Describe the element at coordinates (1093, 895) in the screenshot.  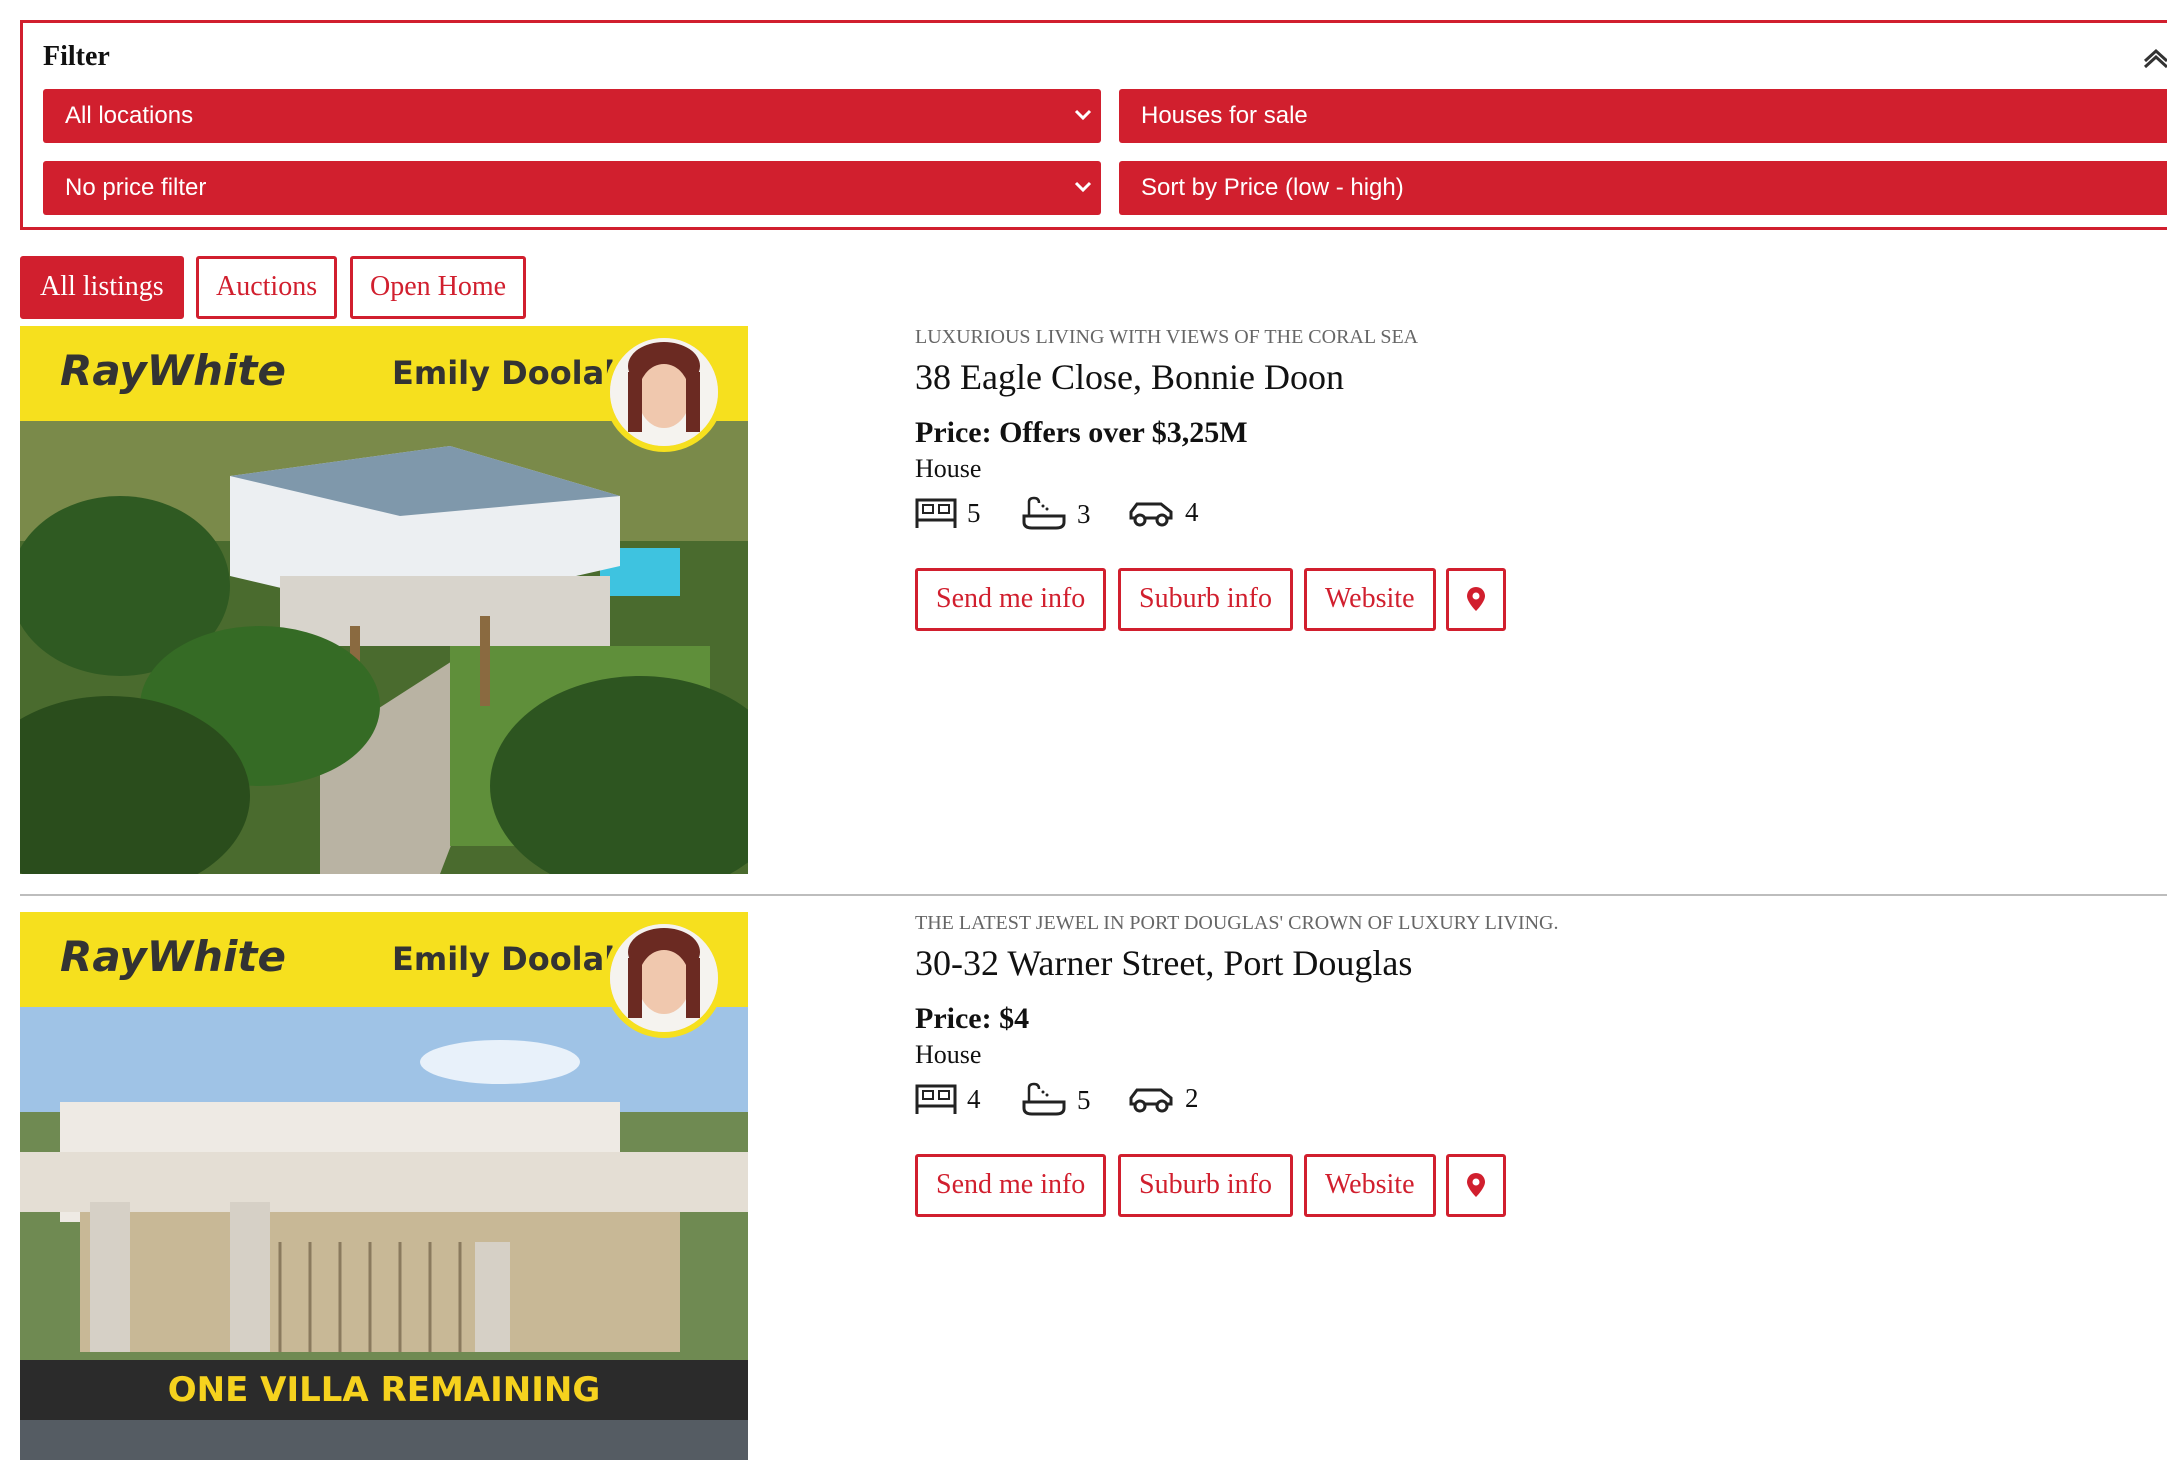
I see `listing-divider` at that location.